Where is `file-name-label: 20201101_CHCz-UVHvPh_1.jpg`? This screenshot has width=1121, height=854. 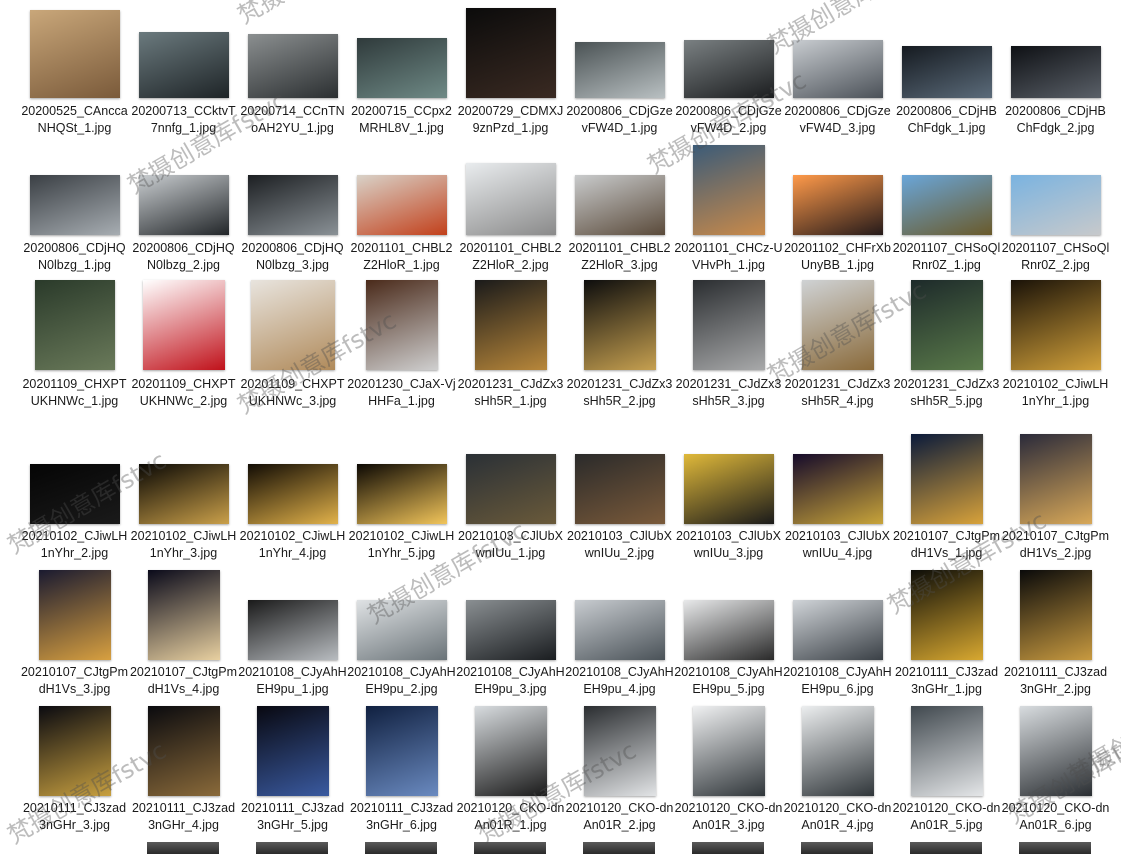 file-name-label: 20201101_CHCz-UVHvPh_1.jpg is located at coordinates (728, 256).